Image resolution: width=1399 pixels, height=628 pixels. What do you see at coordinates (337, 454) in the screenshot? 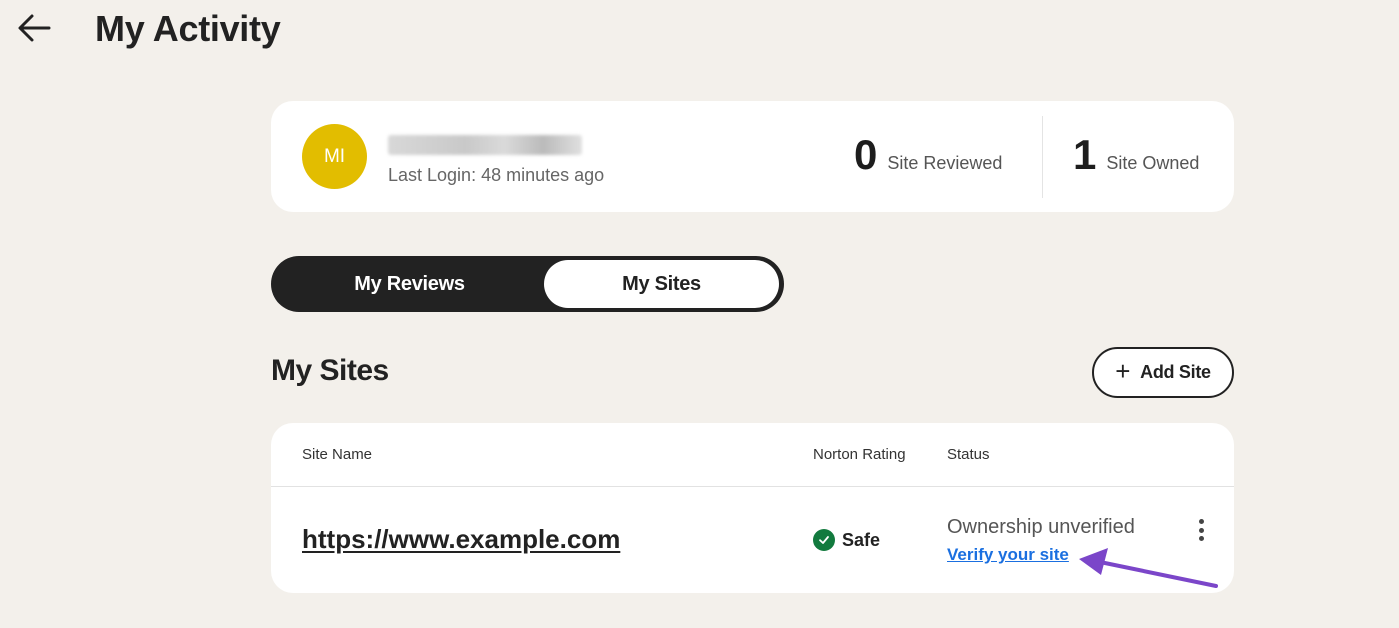
I see `column-header-site-name: Site Name` at bounding box center [337, 454].